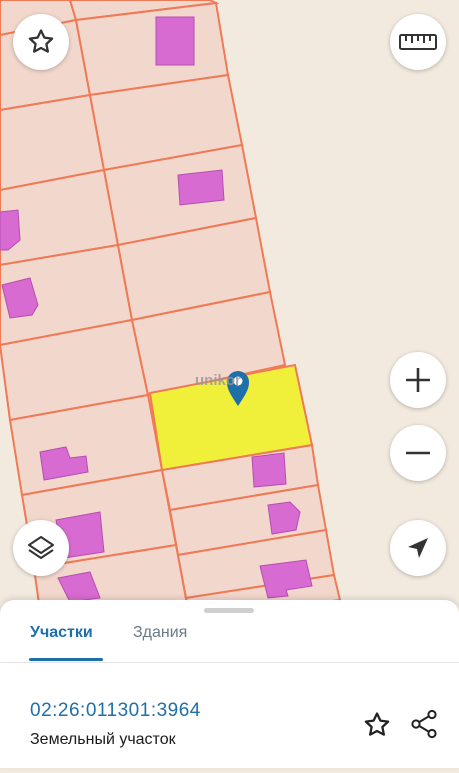  Describe the element at coordinates (229, 610) in the screenshot. I see `sheet-drag-handle` at that location.